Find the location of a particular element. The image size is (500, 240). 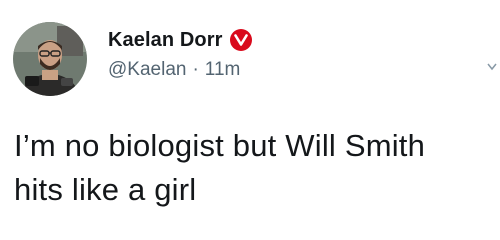

caret-icon is located at coordinates (492, 67).